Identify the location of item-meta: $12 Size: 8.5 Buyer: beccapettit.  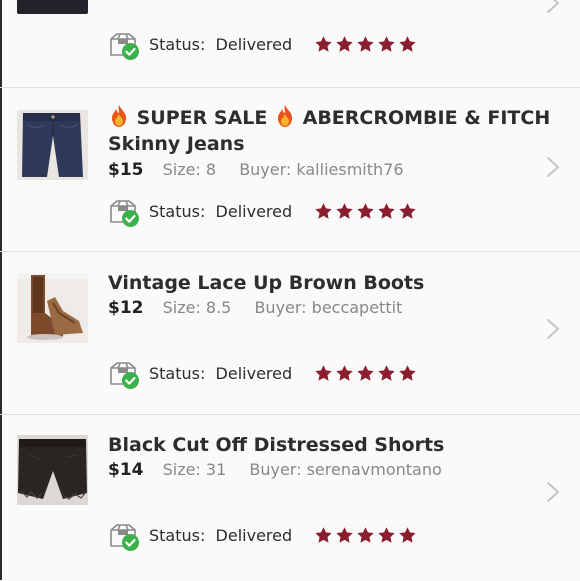
(255, 308).